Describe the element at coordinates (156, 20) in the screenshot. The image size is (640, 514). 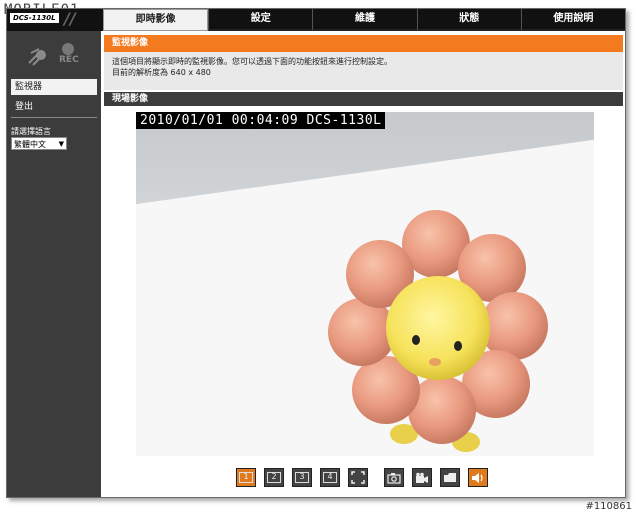
I see `tab-live-video: 即時影像` at that location.